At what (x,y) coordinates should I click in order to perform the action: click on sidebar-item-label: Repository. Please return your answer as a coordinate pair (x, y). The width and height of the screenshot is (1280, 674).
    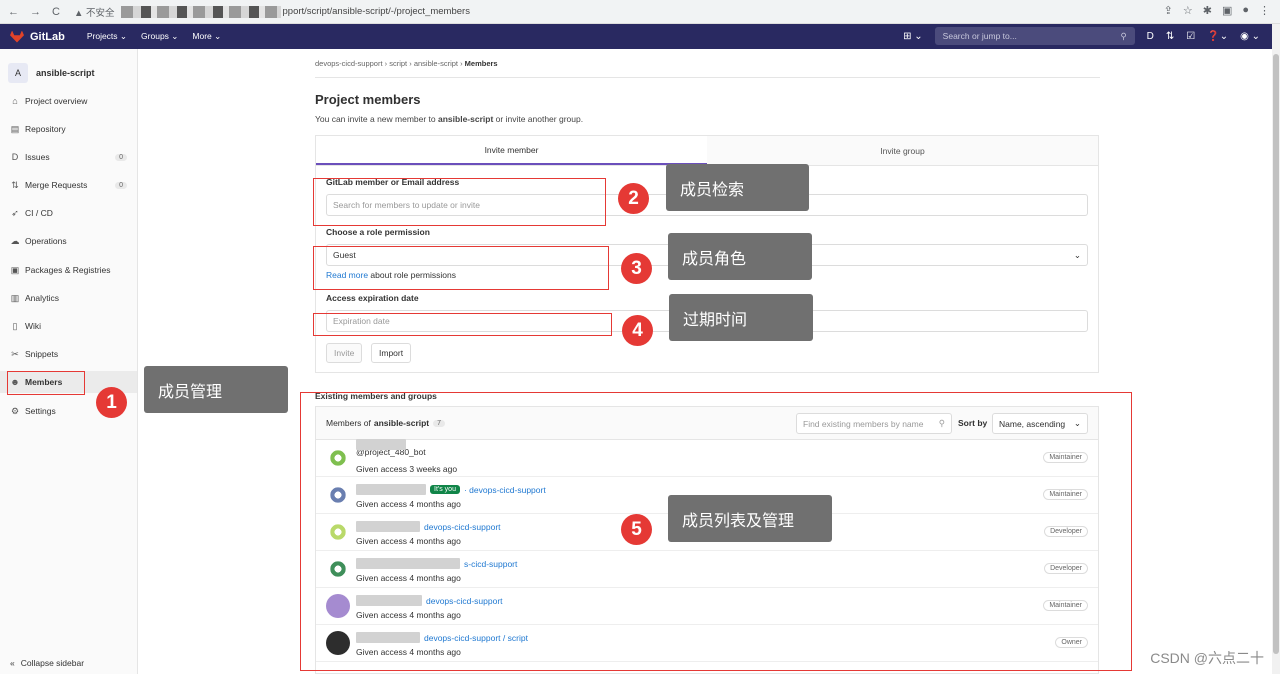
    Looking at the image, I should click on (45, 129).